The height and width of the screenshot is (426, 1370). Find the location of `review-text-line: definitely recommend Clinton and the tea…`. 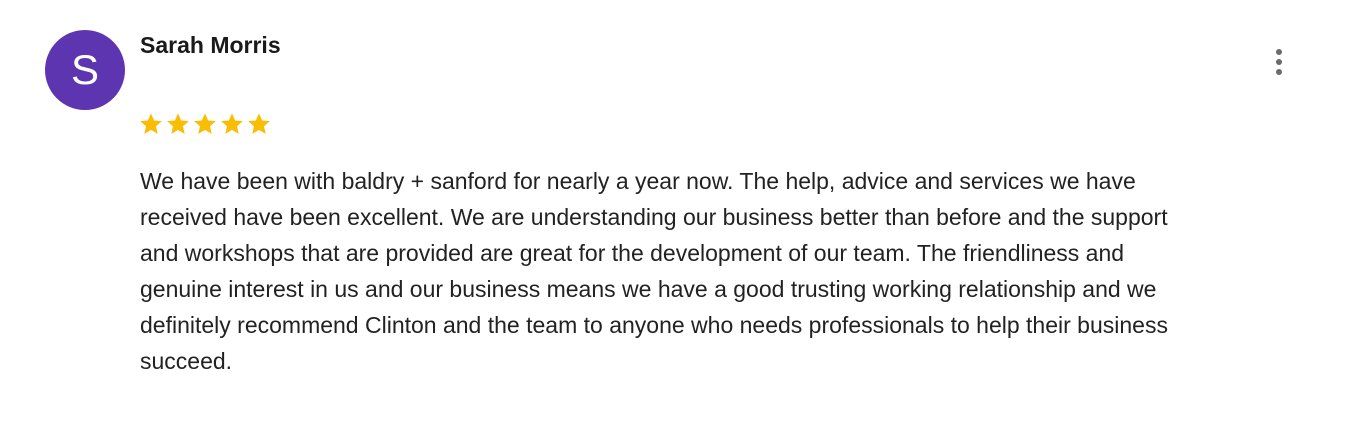

review-text-line: definitely recommend Clinton and the tea… is located at coordinates (654, 325).